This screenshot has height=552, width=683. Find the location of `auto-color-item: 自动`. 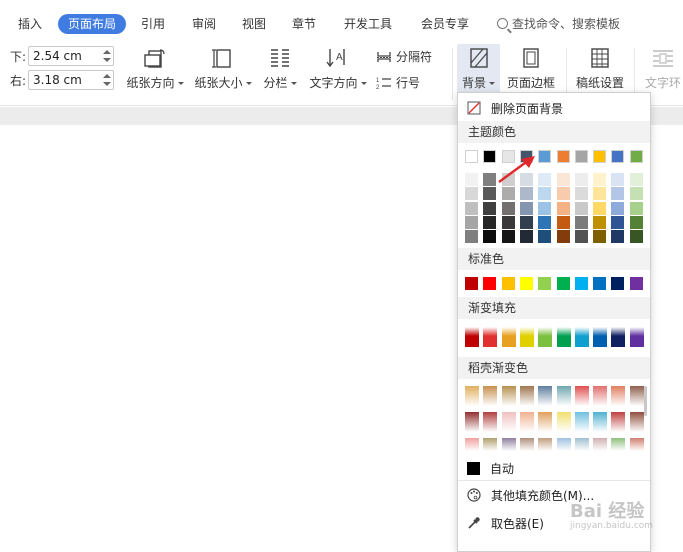

auto-color-item: 自动 is located at coordinates (554, 468).